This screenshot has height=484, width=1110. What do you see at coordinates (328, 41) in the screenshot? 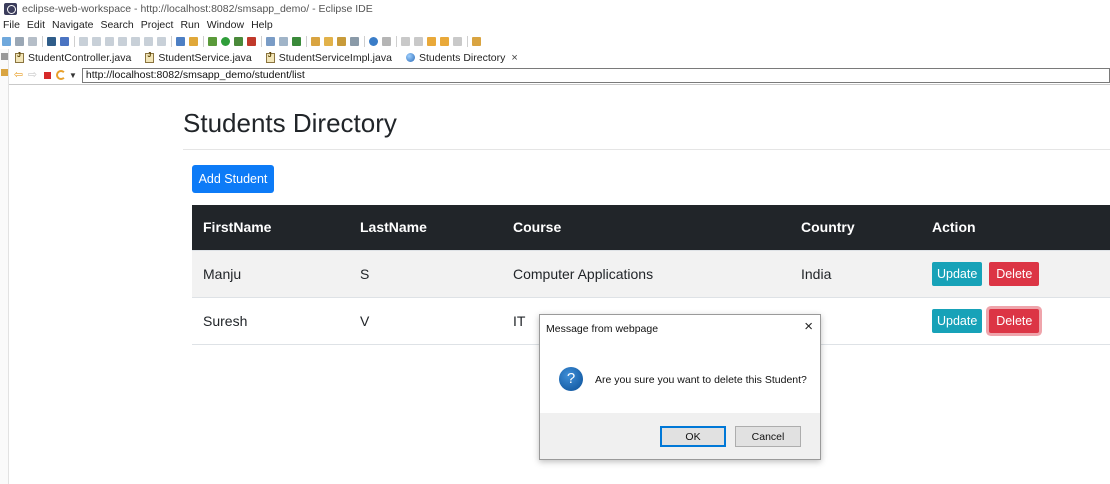
I see `open-task-icon` at bounding box center [328, 41].